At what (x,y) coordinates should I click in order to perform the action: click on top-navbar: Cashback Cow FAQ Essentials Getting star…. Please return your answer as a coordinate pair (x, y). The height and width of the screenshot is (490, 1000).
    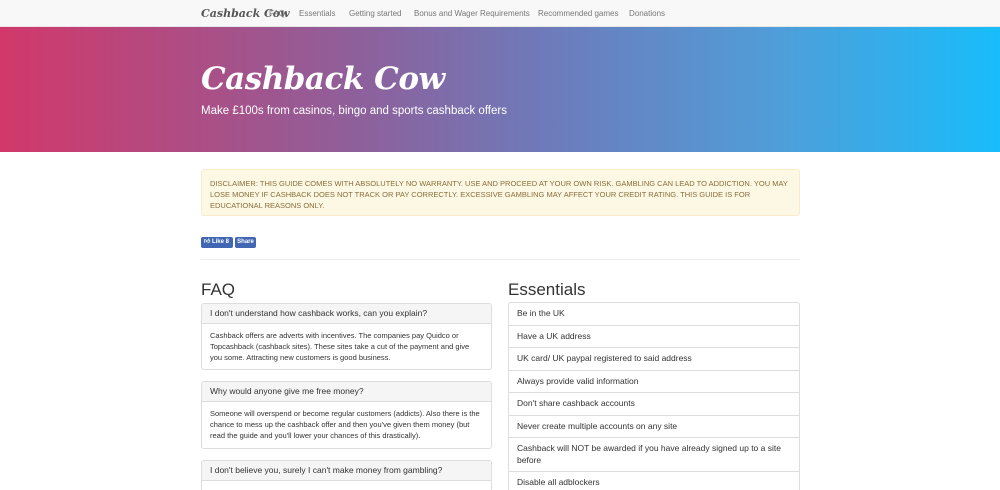
    Looking at the image, I should click on (500, 13).